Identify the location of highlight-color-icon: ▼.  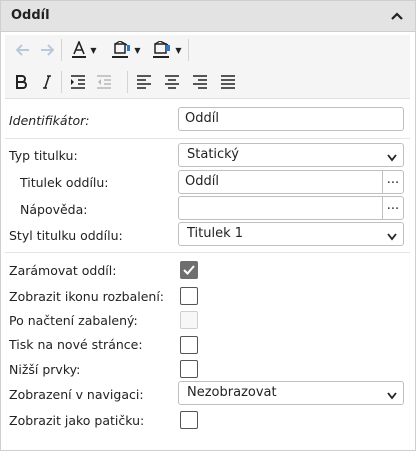
(126, 50).